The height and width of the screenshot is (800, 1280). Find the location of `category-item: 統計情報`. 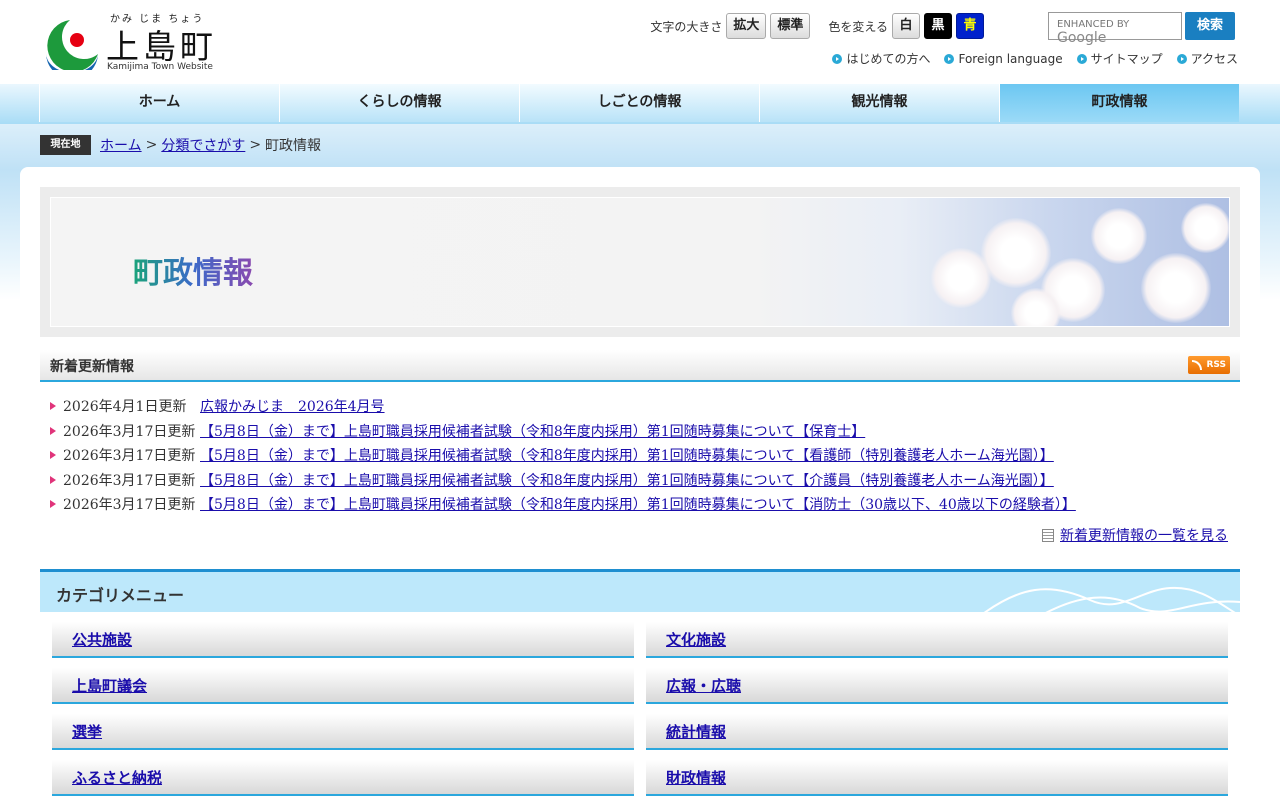

category-item: 統計情報 is located at coordinates (937, 732).